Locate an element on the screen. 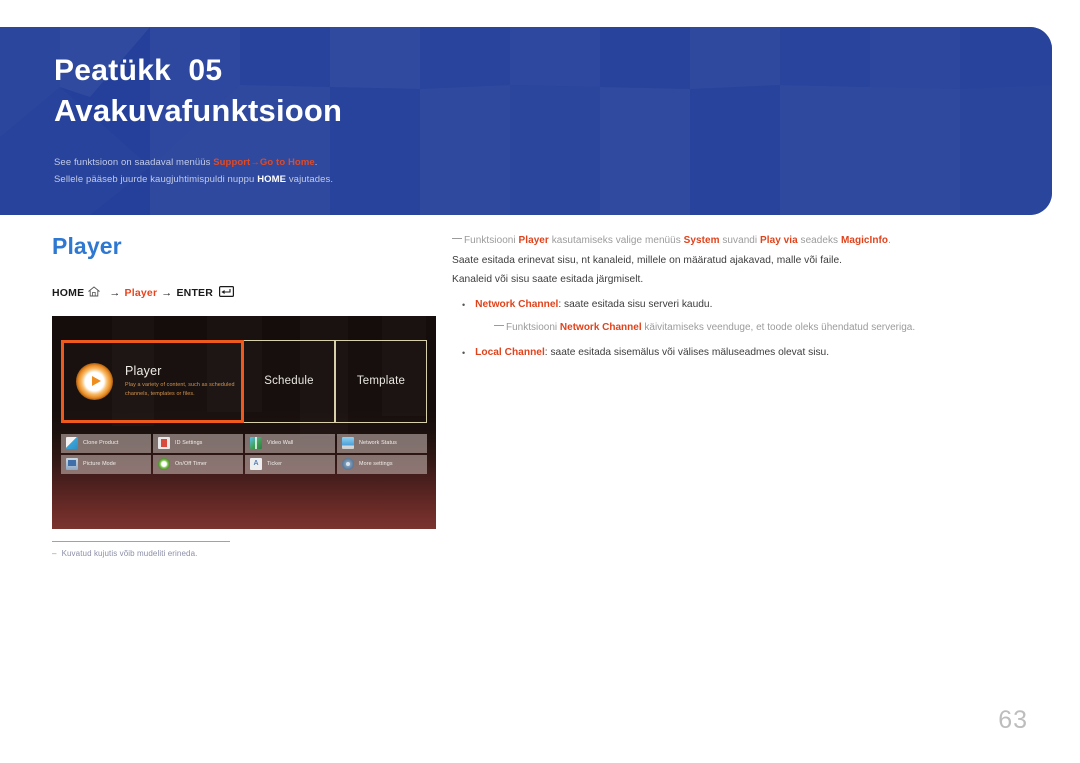 The image size is (1080, 763). banner-note-1-pre: See funktsioon on saadaval menüüs is located at coordinates (134, 163).